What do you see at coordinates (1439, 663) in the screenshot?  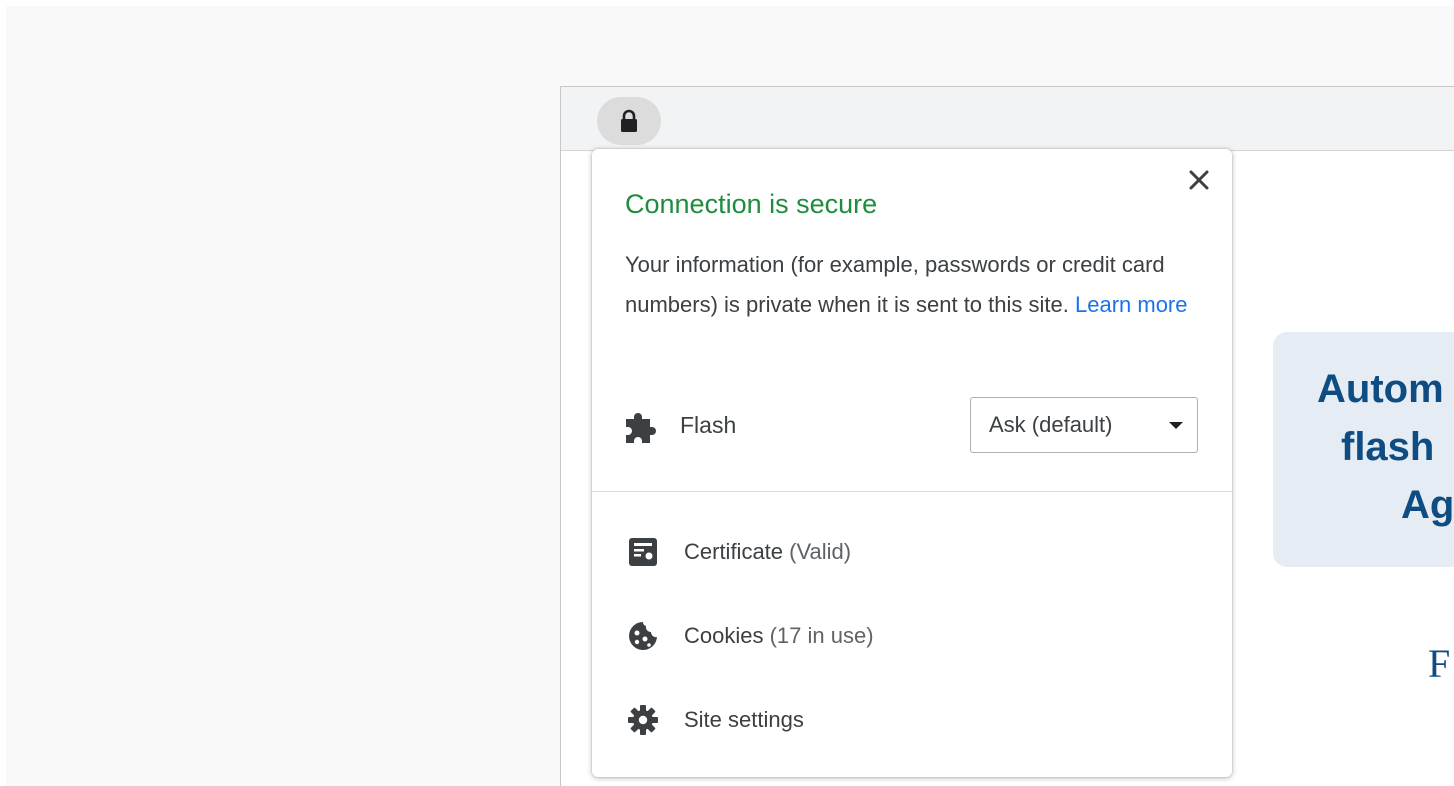 I see `page-serif-text: F` at bounding box center [1439, 663].